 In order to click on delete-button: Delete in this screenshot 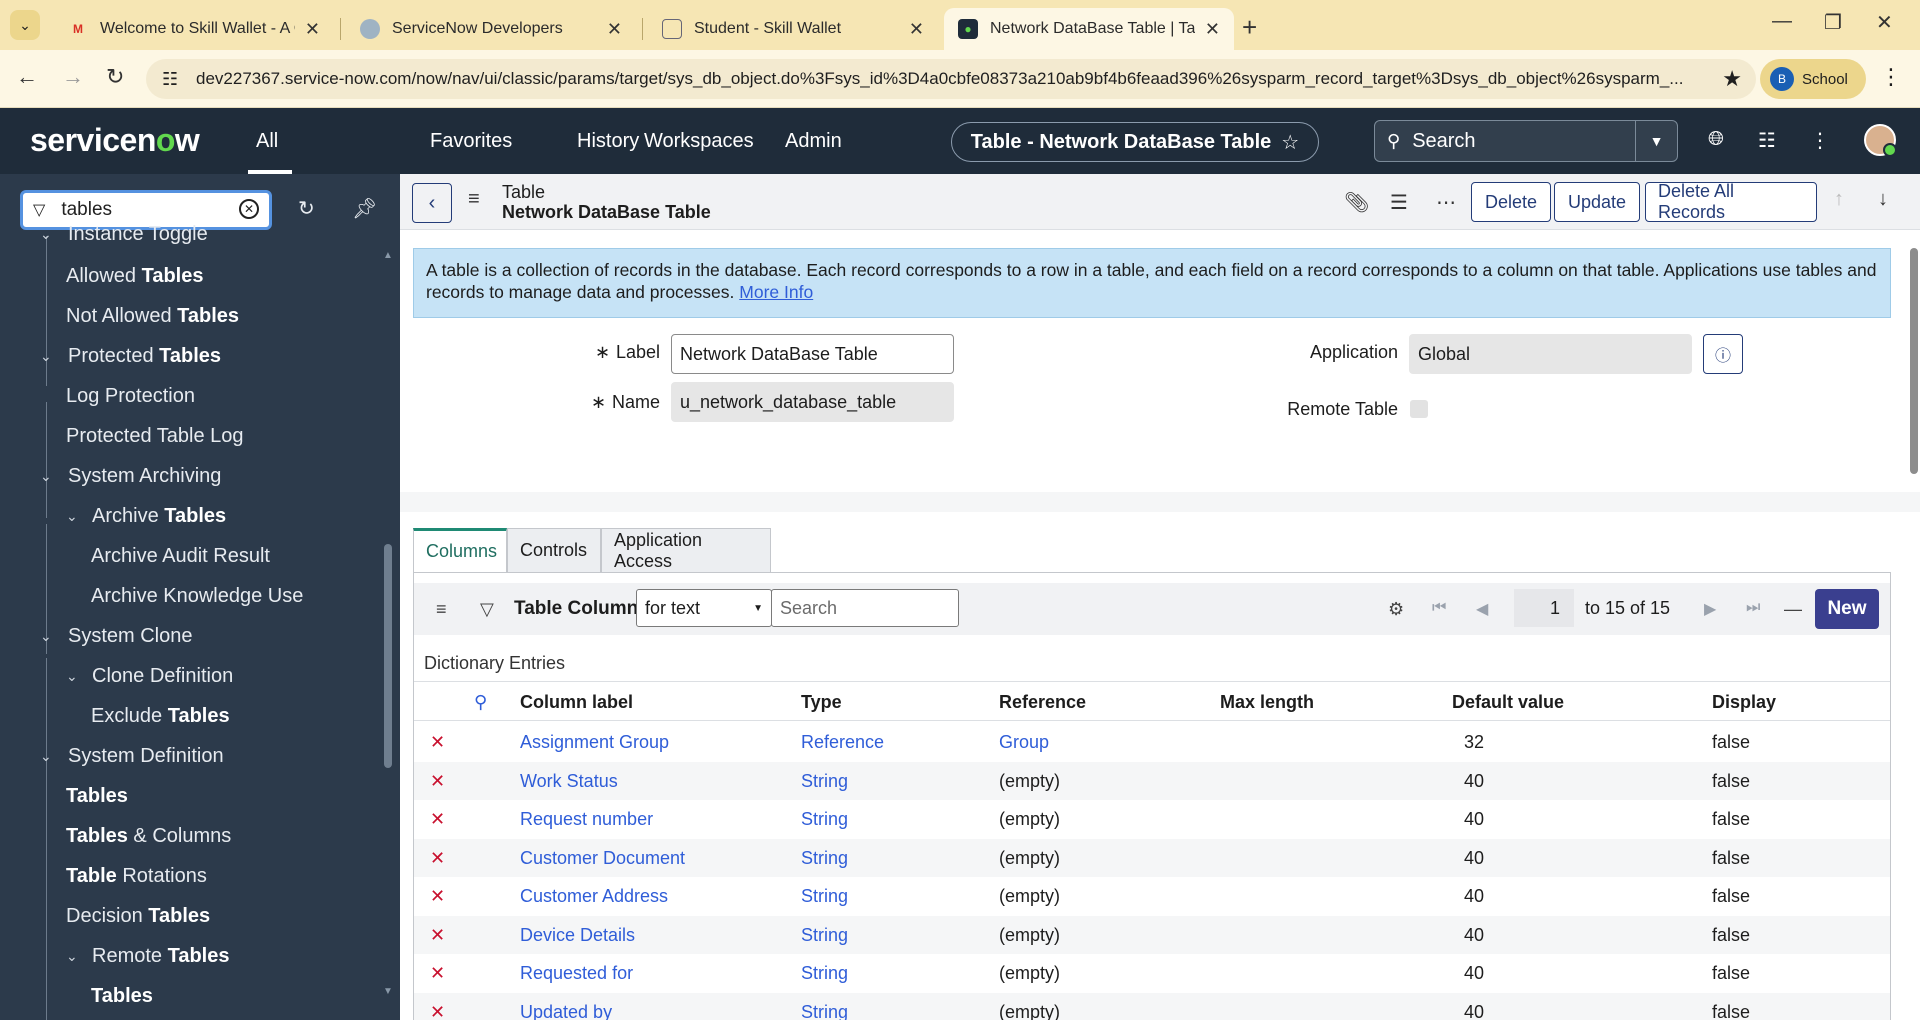, I will do `click(1511, 202)`.